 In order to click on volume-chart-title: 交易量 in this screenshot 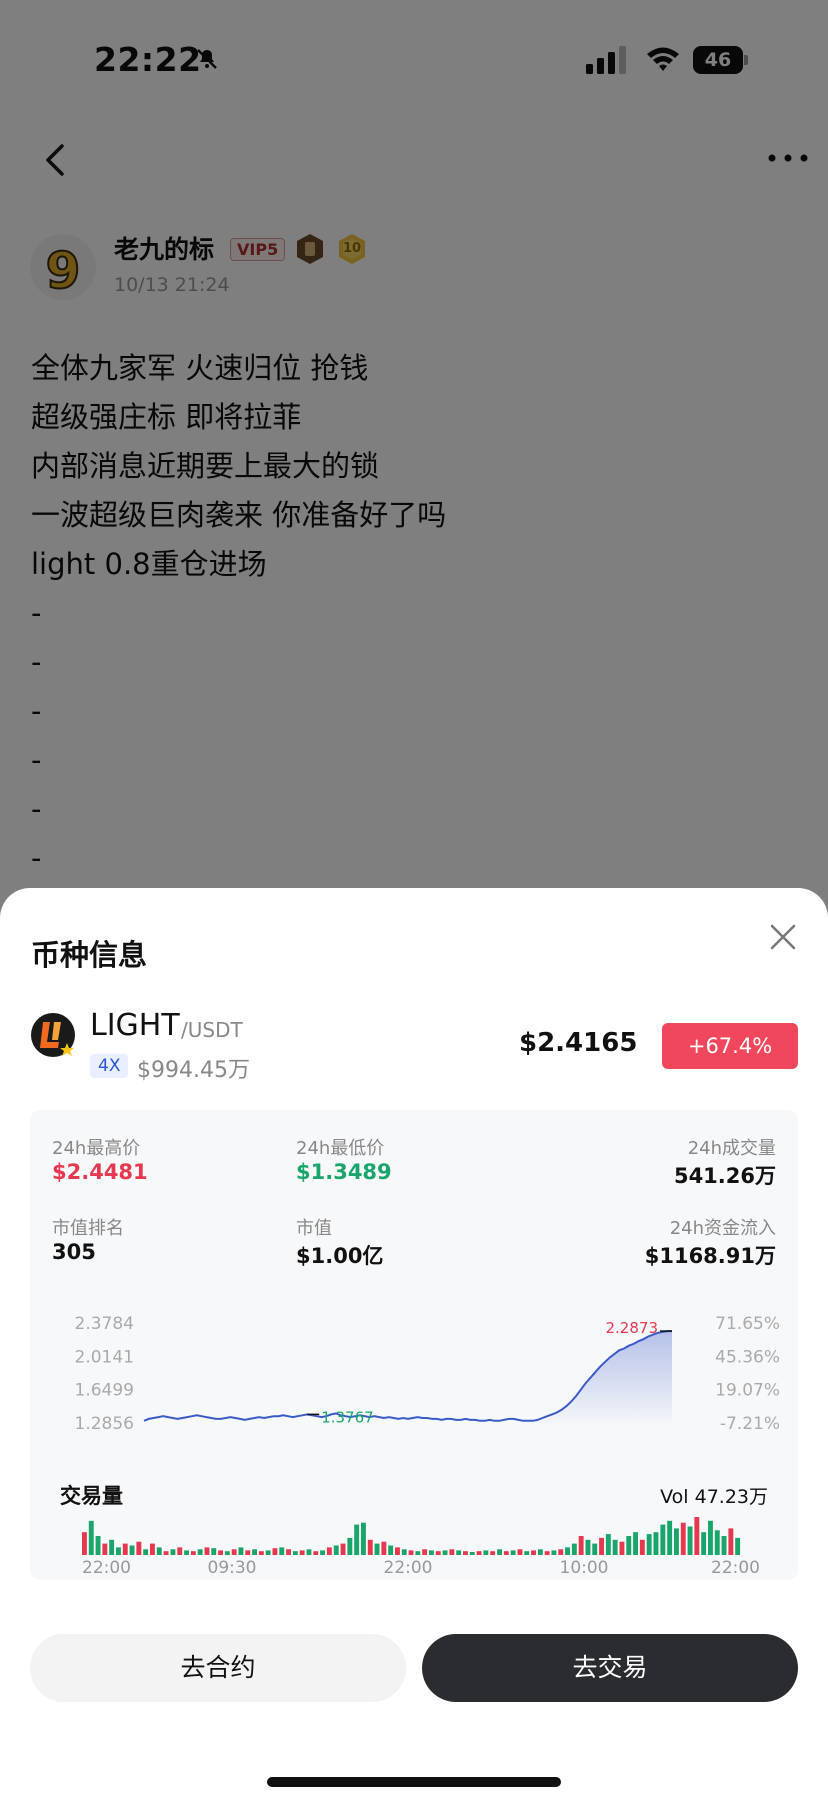, I will do `click(91, 1496)`.